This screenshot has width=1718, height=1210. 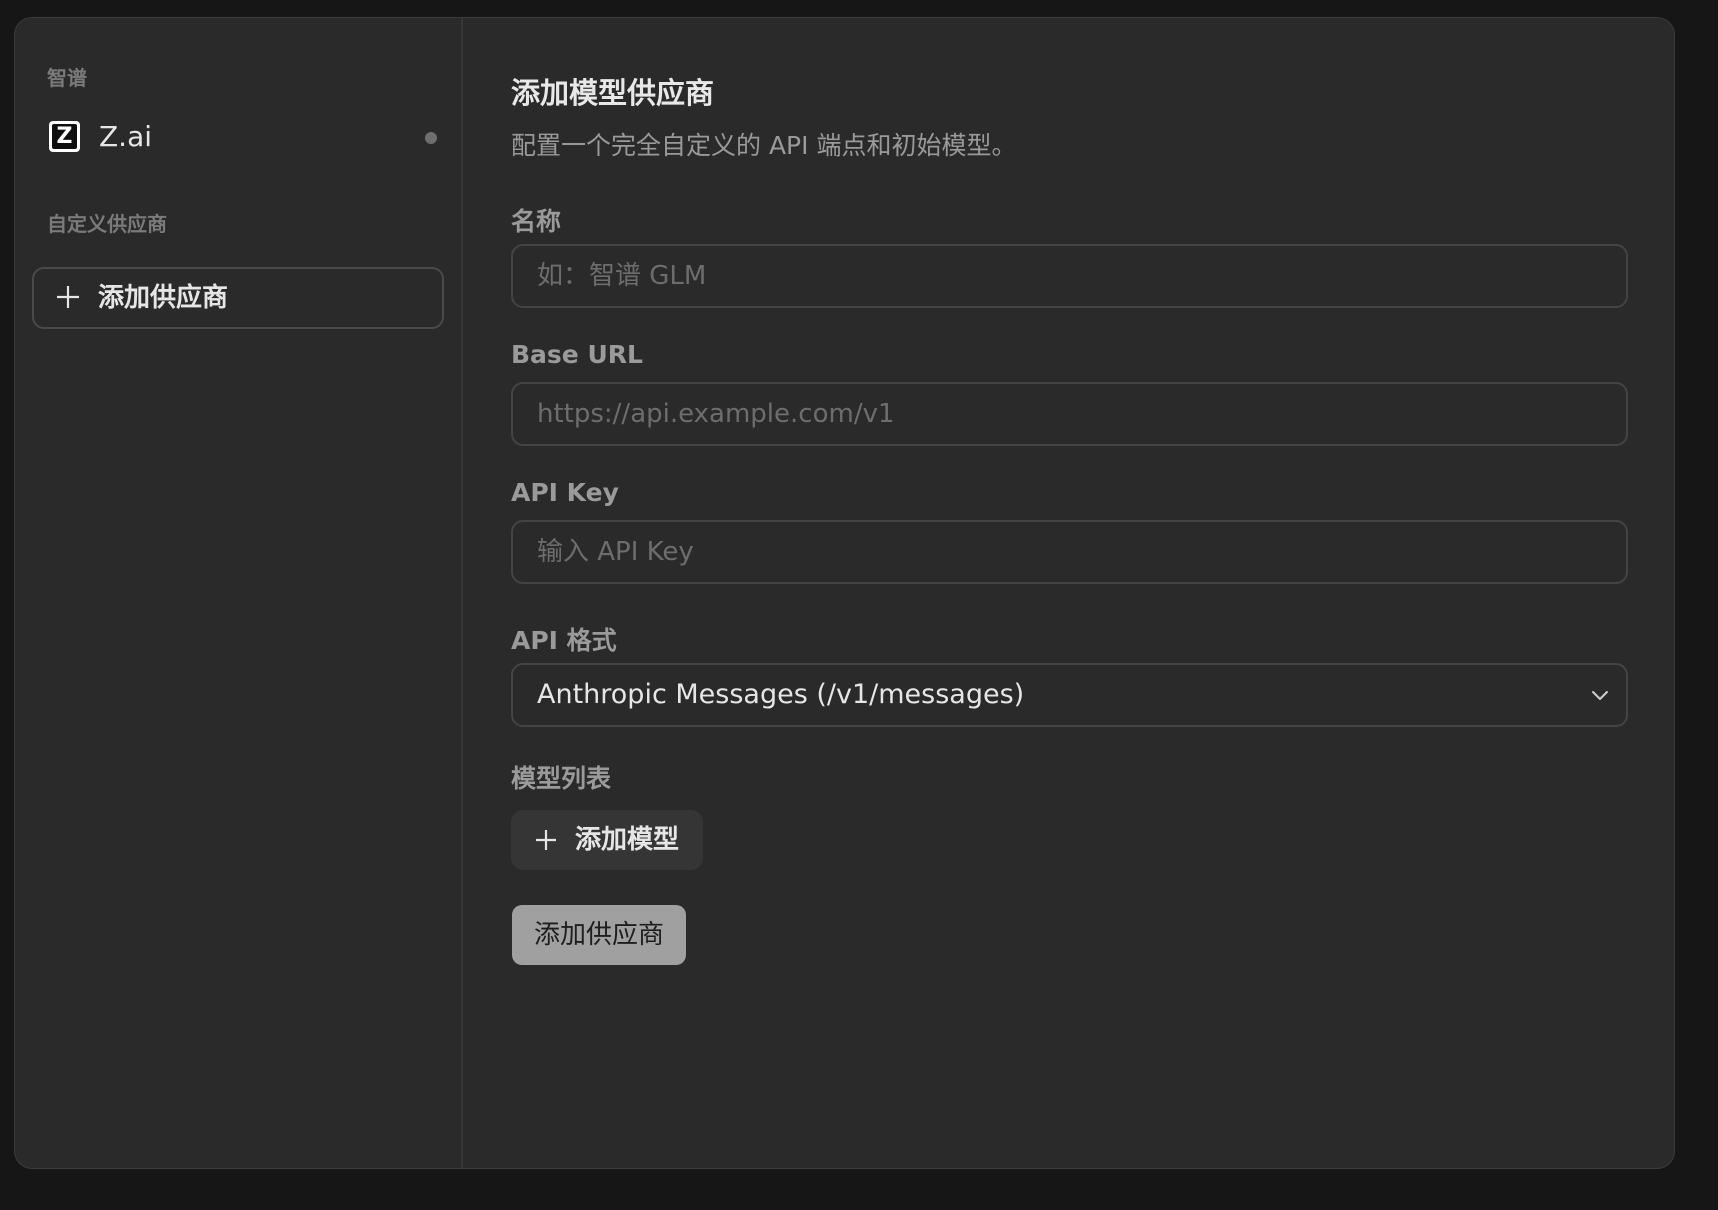 What do you see at coordinates (238, 298) in the screenshot?
I see `add-provider-sidebar-button: 添加供应商` at bounding box center [238, 298].